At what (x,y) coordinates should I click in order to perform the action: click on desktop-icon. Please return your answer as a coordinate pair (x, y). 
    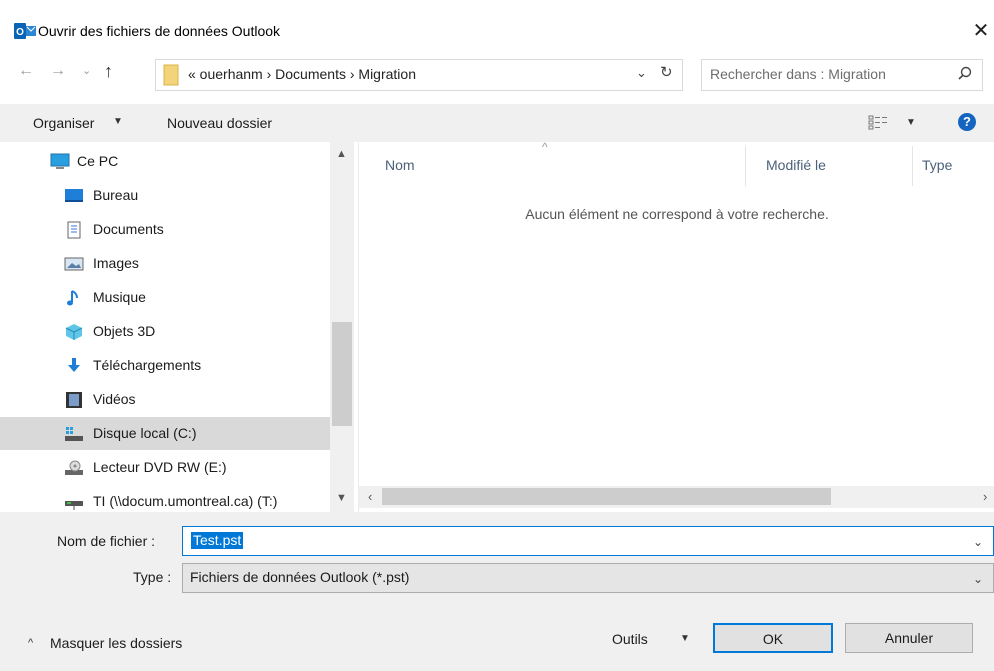
    Looking at the image, I should click on (74, 195).